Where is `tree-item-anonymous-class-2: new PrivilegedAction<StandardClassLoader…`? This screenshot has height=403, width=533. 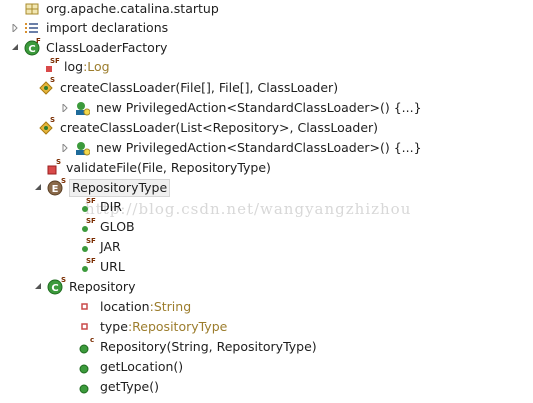 tree-item-anonymous-class-2: new PrivilegedAction<StandardClassLoader… is located at coordinates (241, 148).